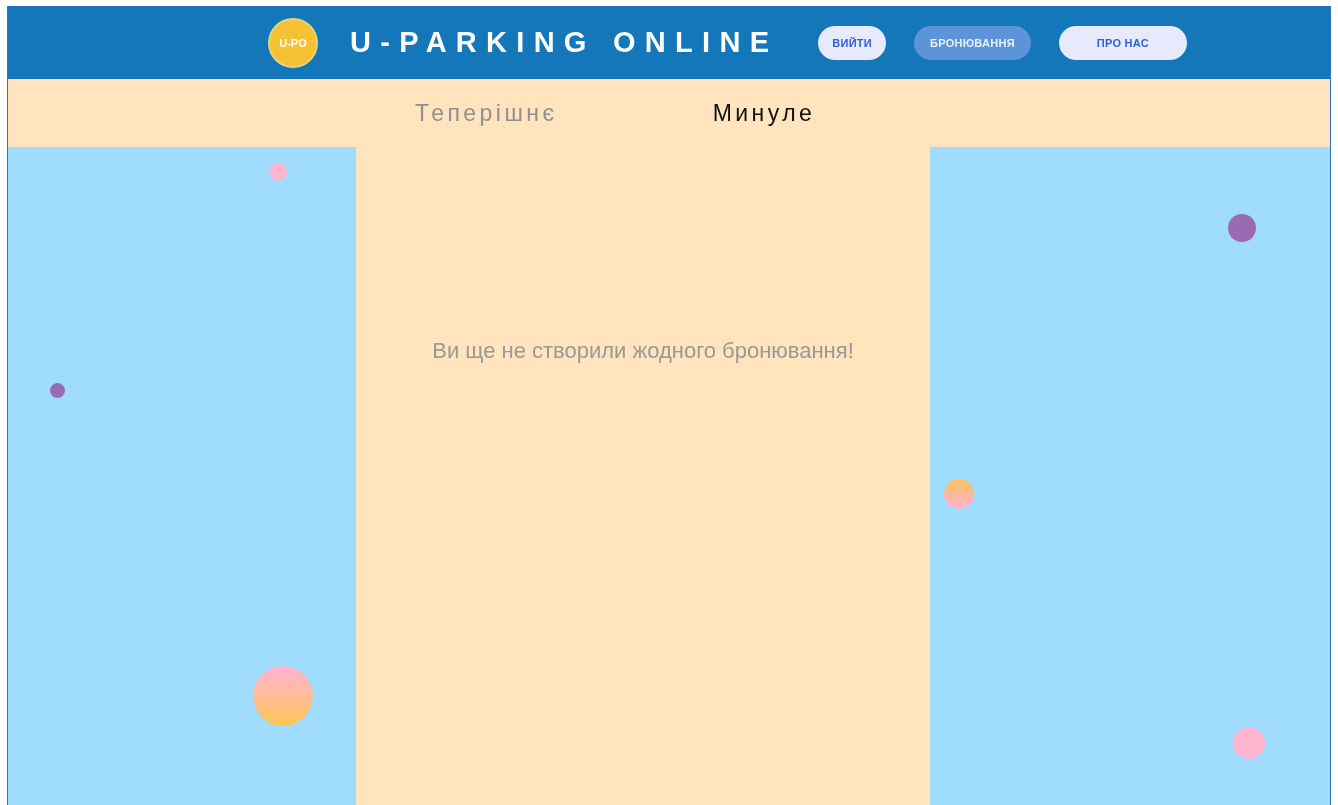 The width and height of the screenshot is (1338, 805). Describe the element at coordinates (643, 351) in the screenshot. I see `empty-message: Ви ще не створили жодного бронювання!` at that location.